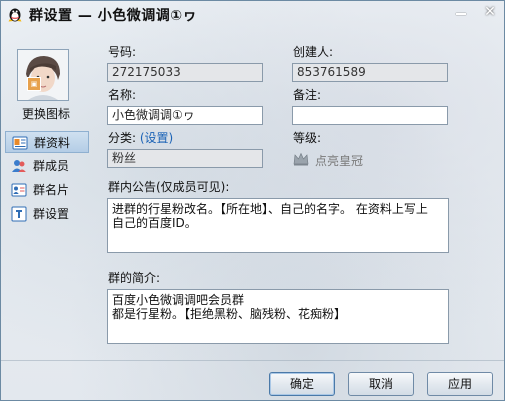 This screenshot has height=402, width=505. What do you see at coordinates (185, 115) in the screenshot?
I see `name-field: 小色微调调①ヮ` at bounding box center [185, 115].